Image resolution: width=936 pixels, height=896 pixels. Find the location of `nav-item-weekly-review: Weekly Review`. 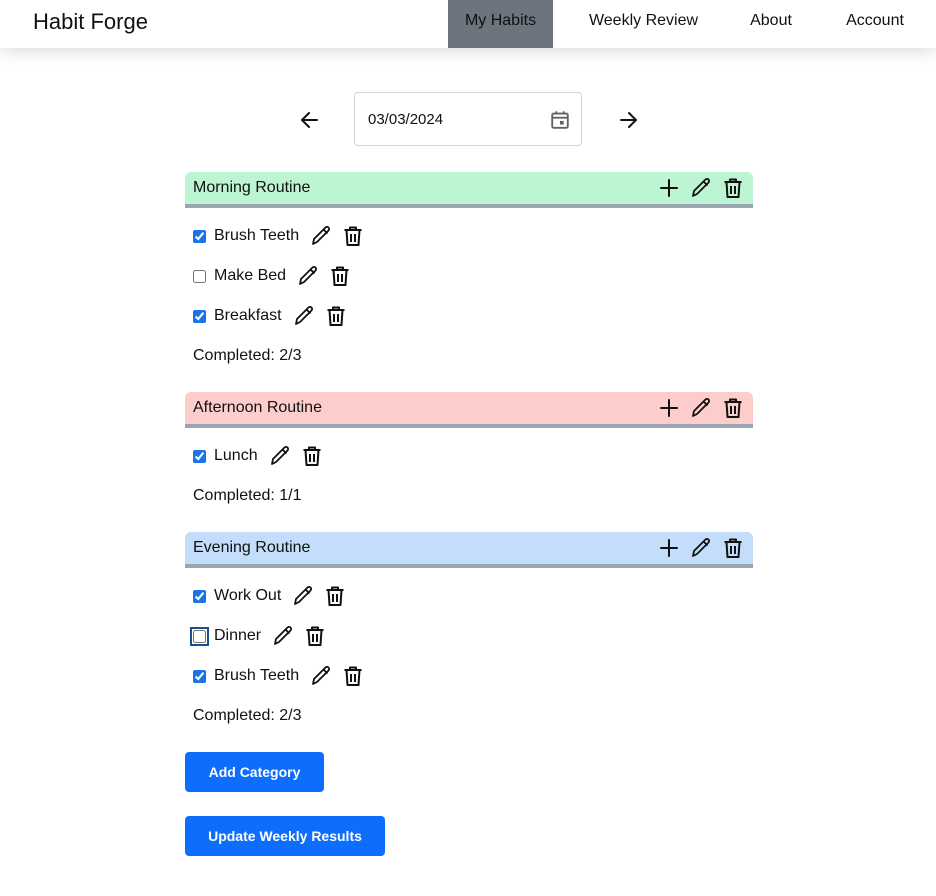

nav-item-weekly-review: Weekly Review is located at coordinates (643, 24).